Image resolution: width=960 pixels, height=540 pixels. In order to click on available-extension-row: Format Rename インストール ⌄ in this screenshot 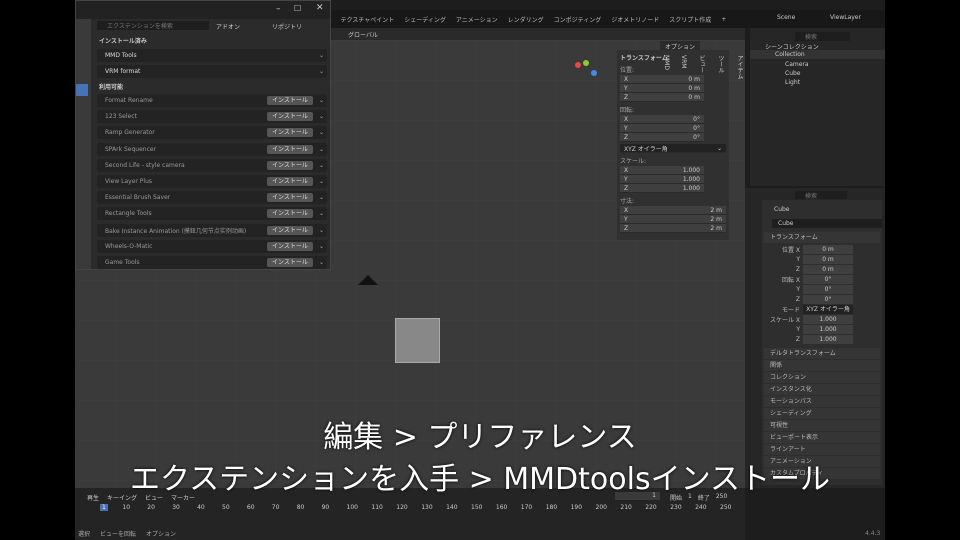, I will do `click(212, 100)`.